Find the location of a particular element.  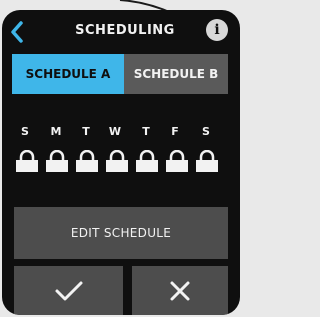

tab-schedule-a: SCHEDULE A is located at coordinates (68, 74).